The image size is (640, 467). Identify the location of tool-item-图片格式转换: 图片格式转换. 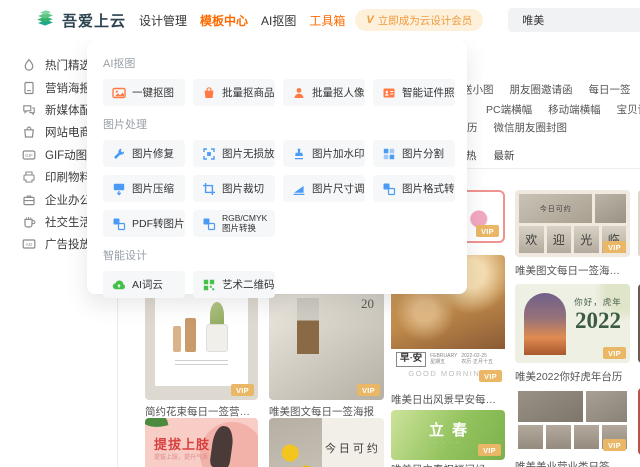
(414, 188).